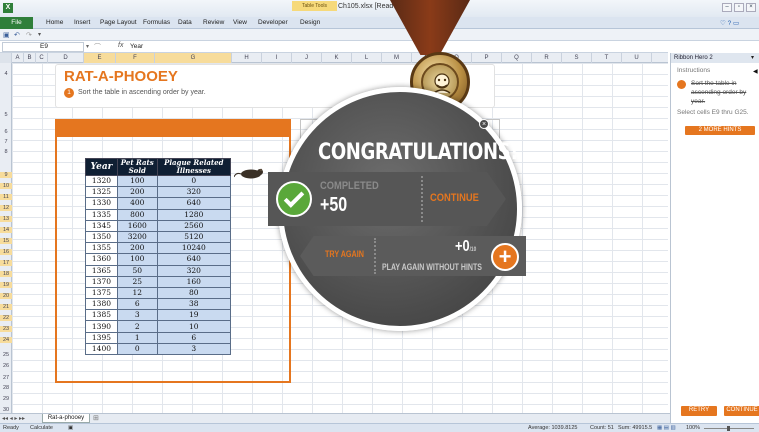 The width and height of the screenshot is (759, 432). I want to click on cell-illnesses: 320, so click(194, 192).